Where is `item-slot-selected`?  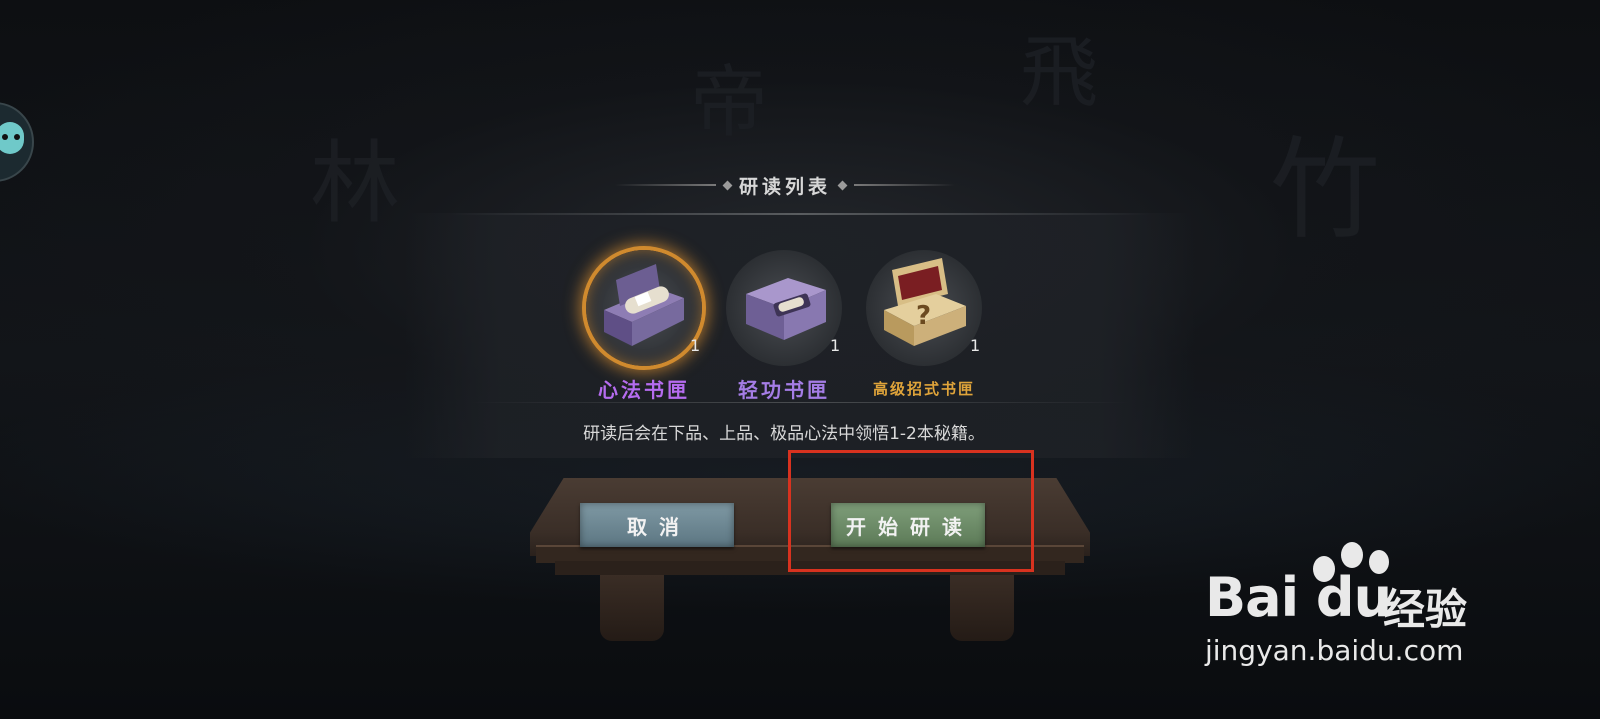 item-slot-selected is located at coordinates (644, 308).